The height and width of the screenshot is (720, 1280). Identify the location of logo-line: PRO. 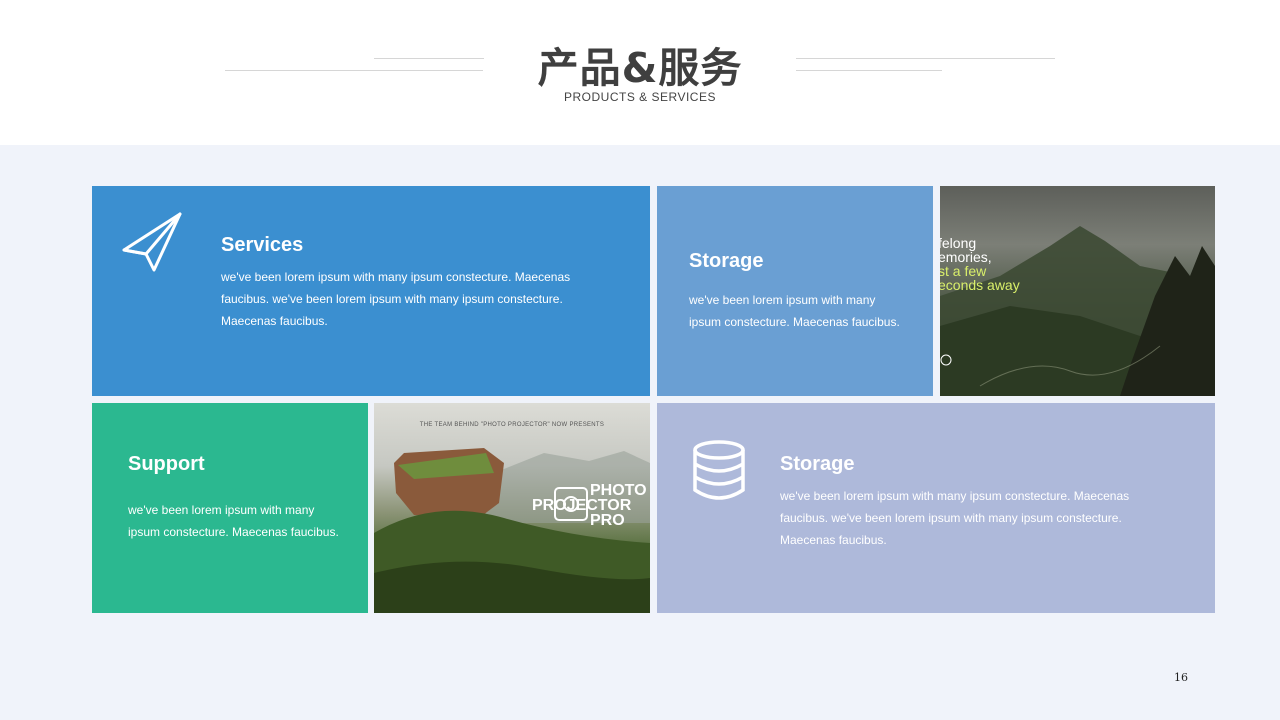
(607, 520).